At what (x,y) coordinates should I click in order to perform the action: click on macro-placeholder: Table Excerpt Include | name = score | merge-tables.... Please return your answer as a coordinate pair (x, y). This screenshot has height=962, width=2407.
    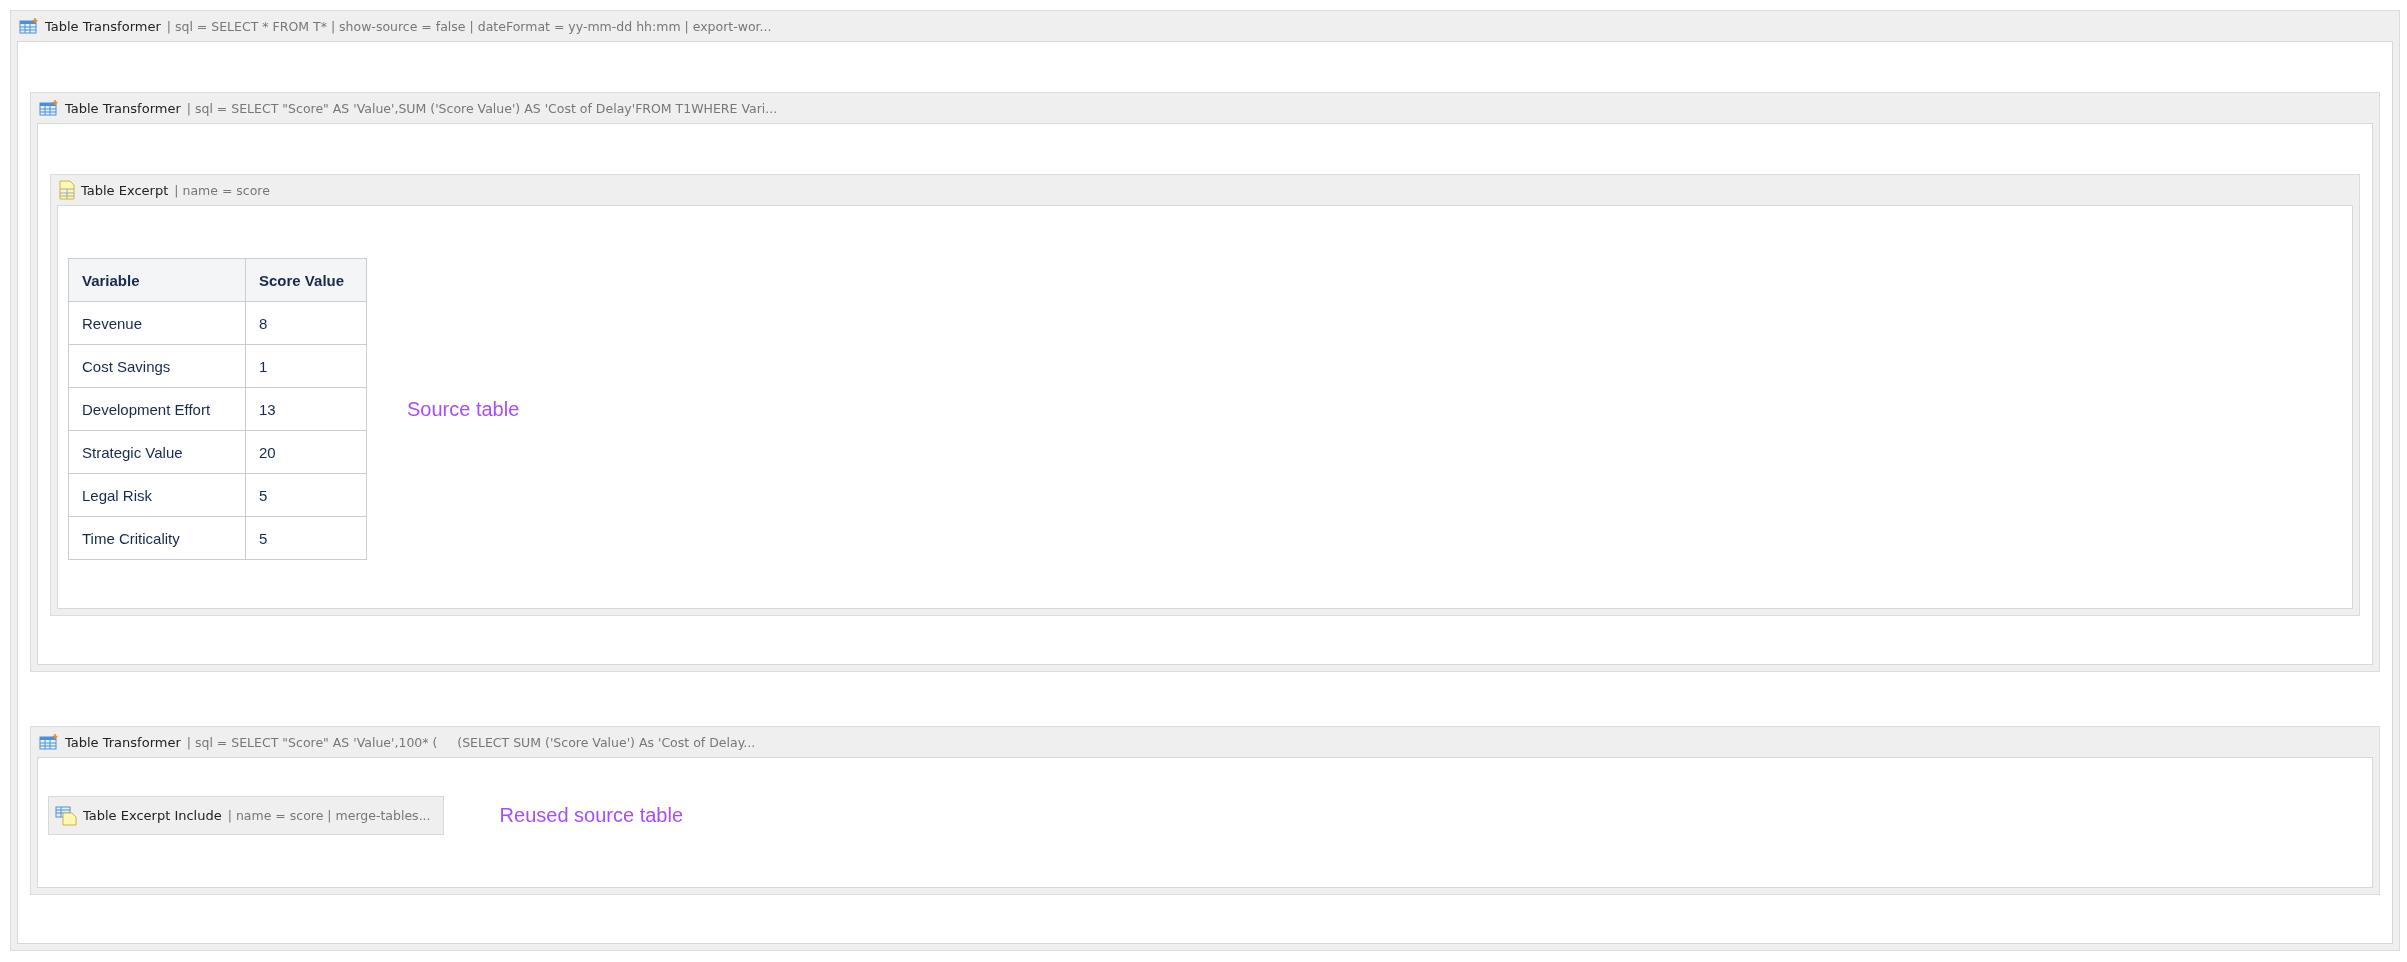
    Looking at the image, I should click on (246, 815).